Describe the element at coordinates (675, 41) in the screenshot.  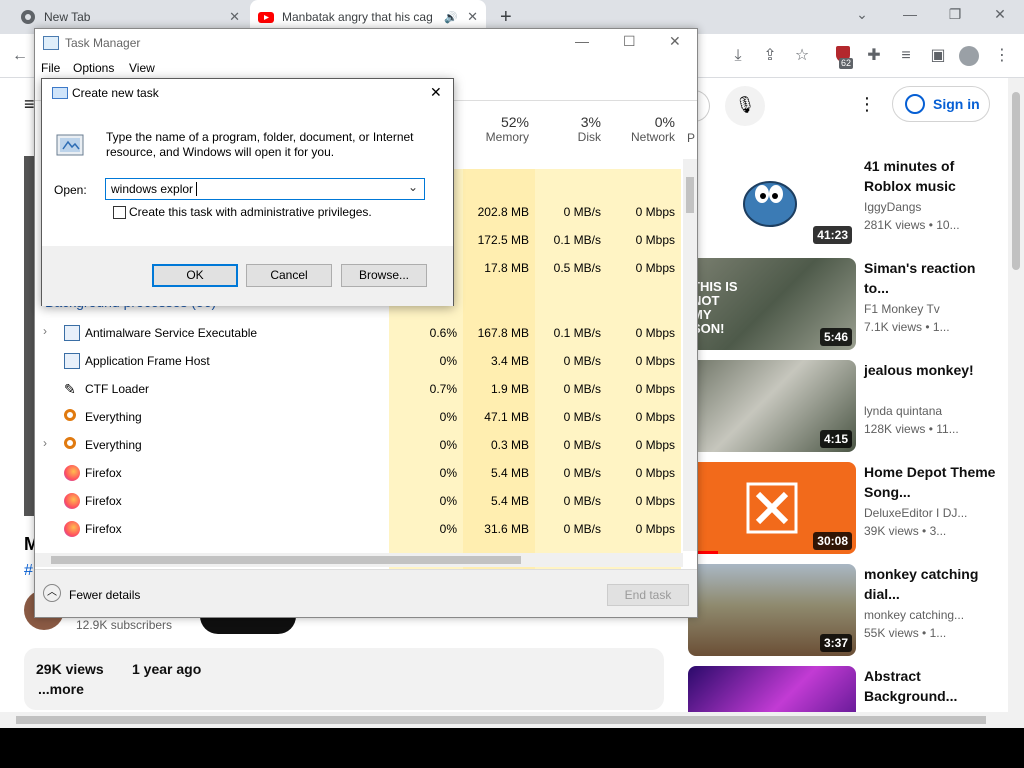
I see `tm-close-button: ✕` at that location.